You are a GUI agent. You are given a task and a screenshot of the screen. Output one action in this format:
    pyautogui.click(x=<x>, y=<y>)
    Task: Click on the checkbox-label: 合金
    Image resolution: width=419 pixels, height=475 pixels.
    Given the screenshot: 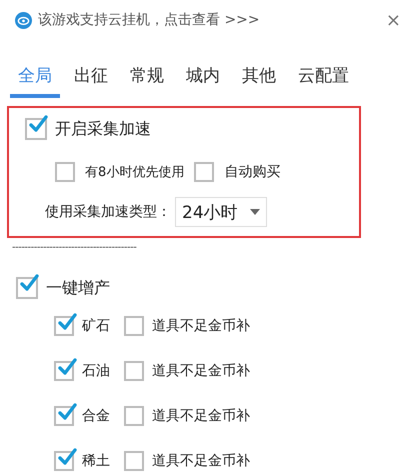 What is the action you would take?
    pyautogui.click(x=96, y=416)
    